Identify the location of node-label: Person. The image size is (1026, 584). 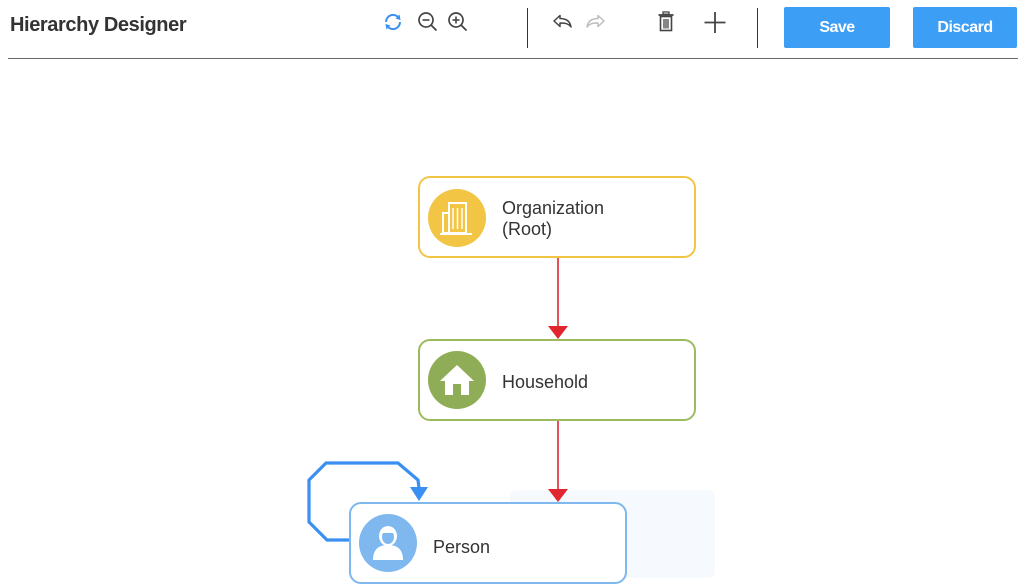
(462, 547).